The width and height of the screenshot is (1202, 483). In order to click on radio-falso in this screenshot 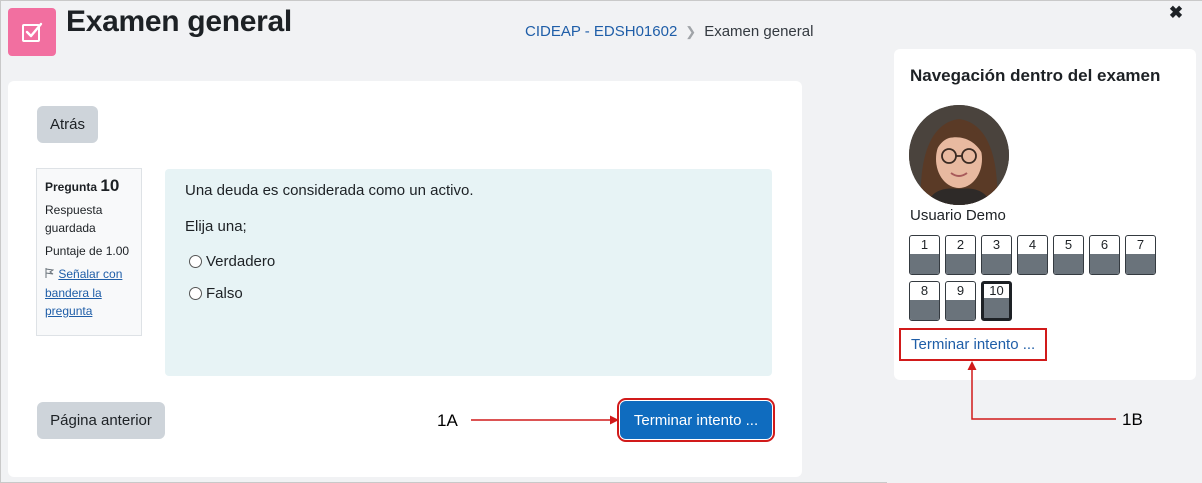, I will do `click(195, 293)`.